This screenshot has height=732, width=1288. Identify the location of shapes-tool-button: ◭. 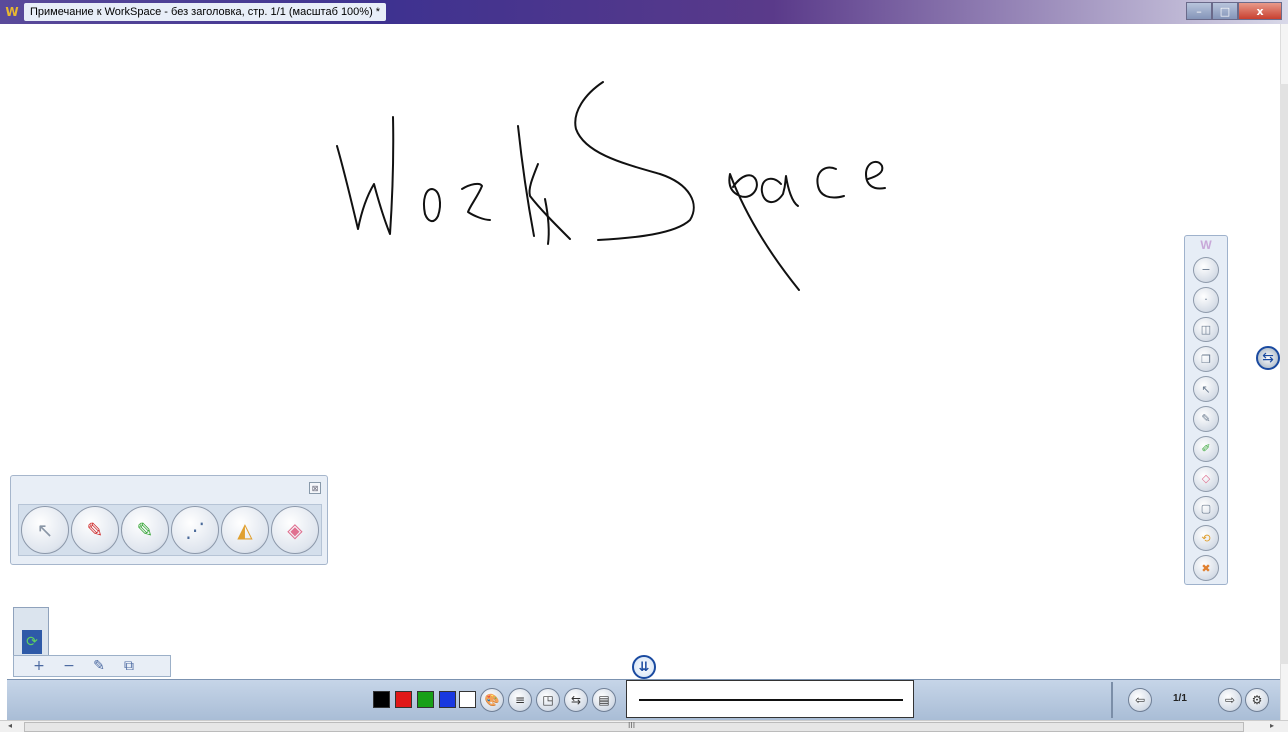
(245, 530).